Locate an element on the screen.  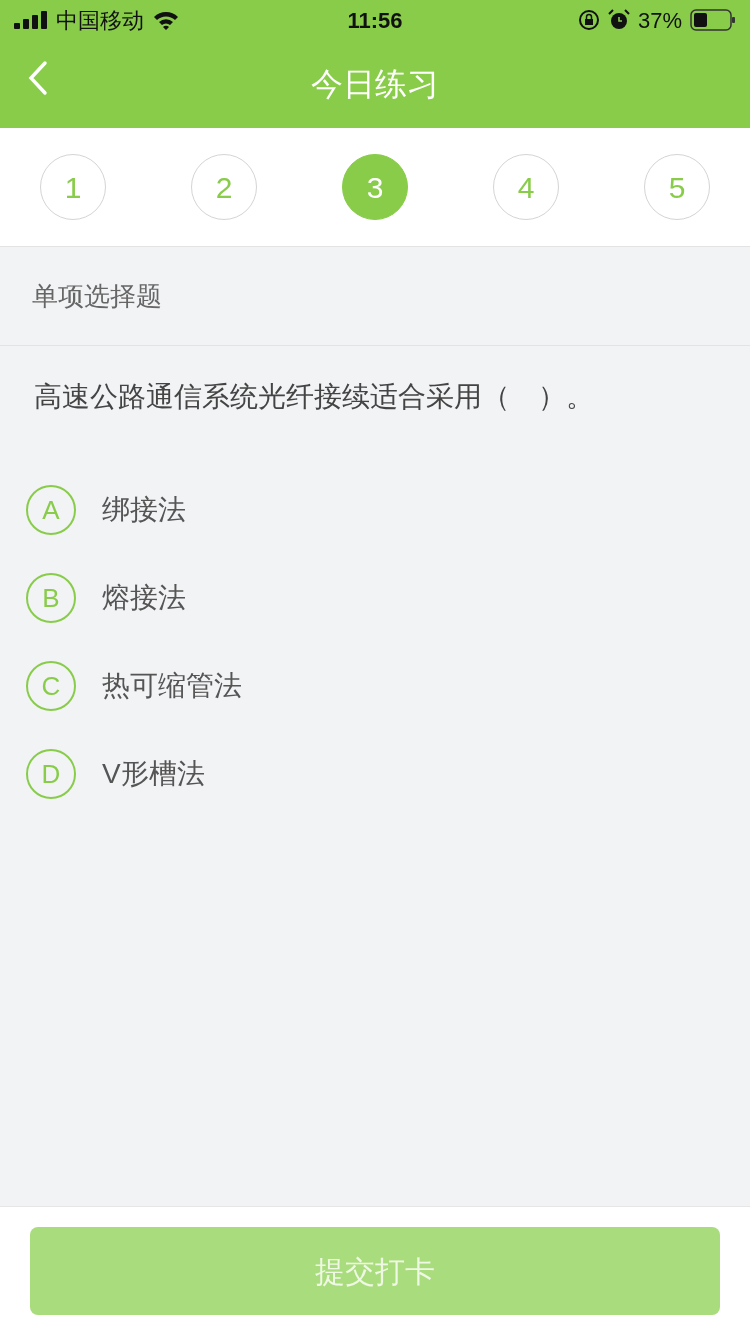
back-icon is located at coordinates (37, 78).